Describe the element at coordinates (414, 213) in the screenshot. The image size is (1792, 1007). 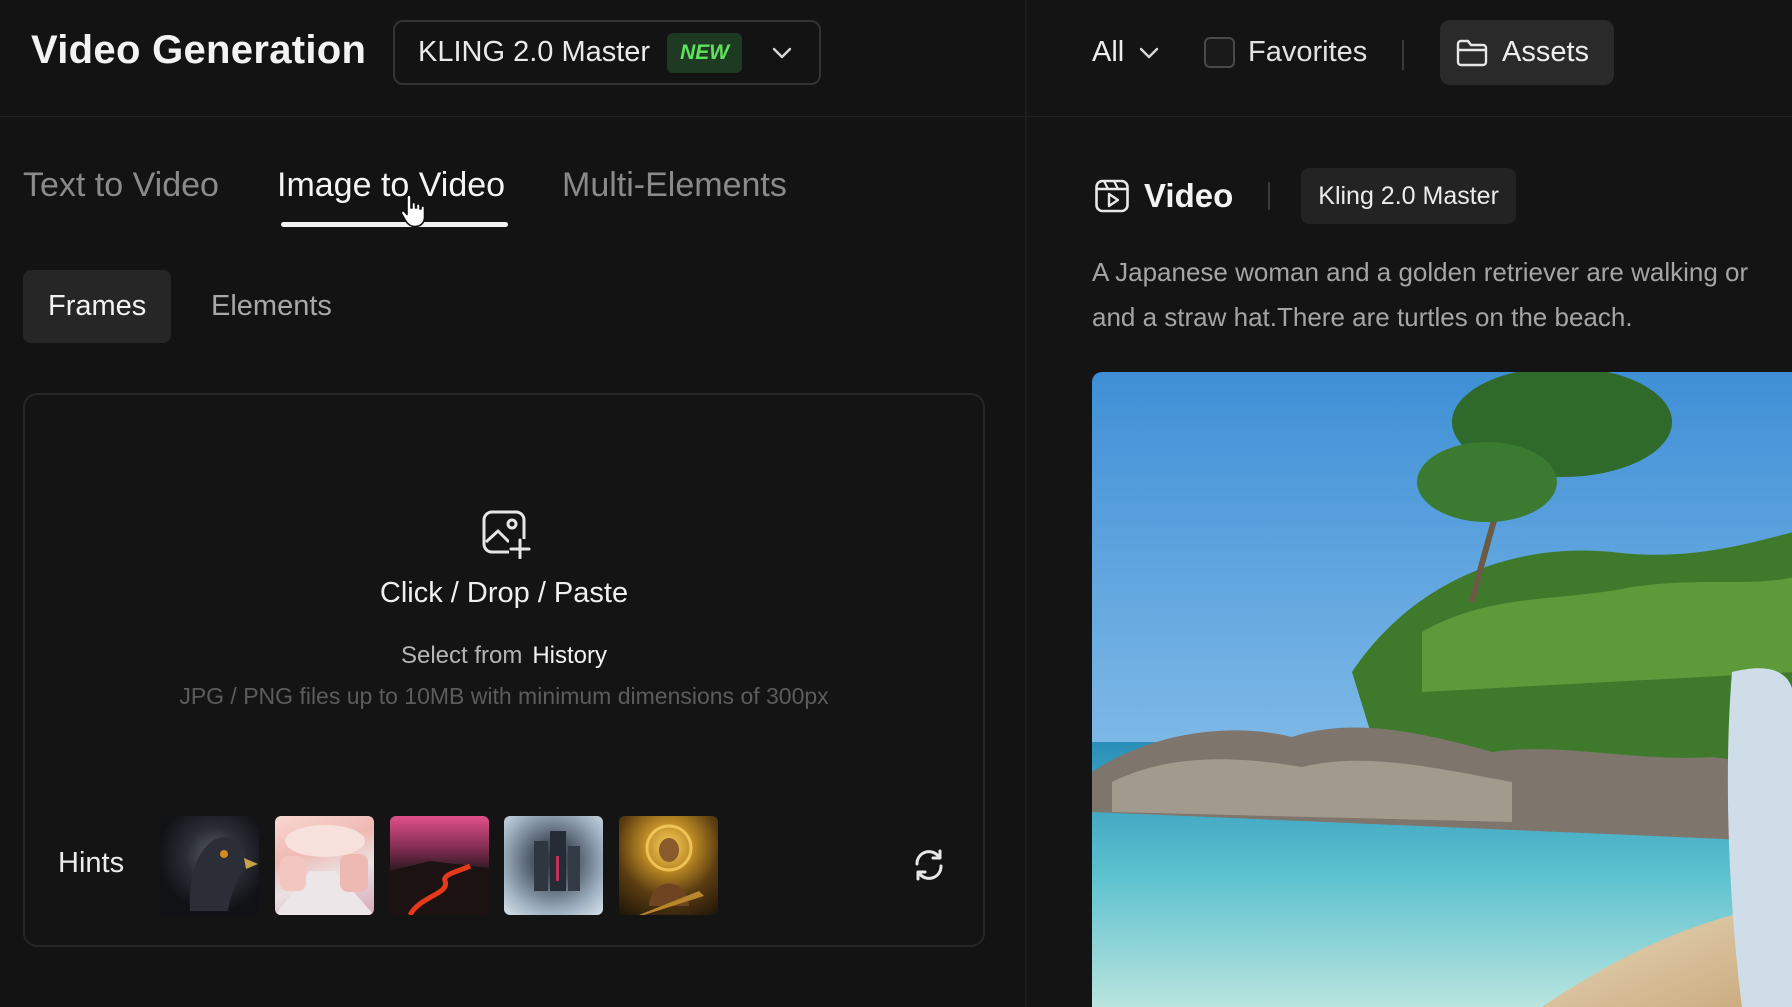
I see `hand-cursor-icon` at that location.